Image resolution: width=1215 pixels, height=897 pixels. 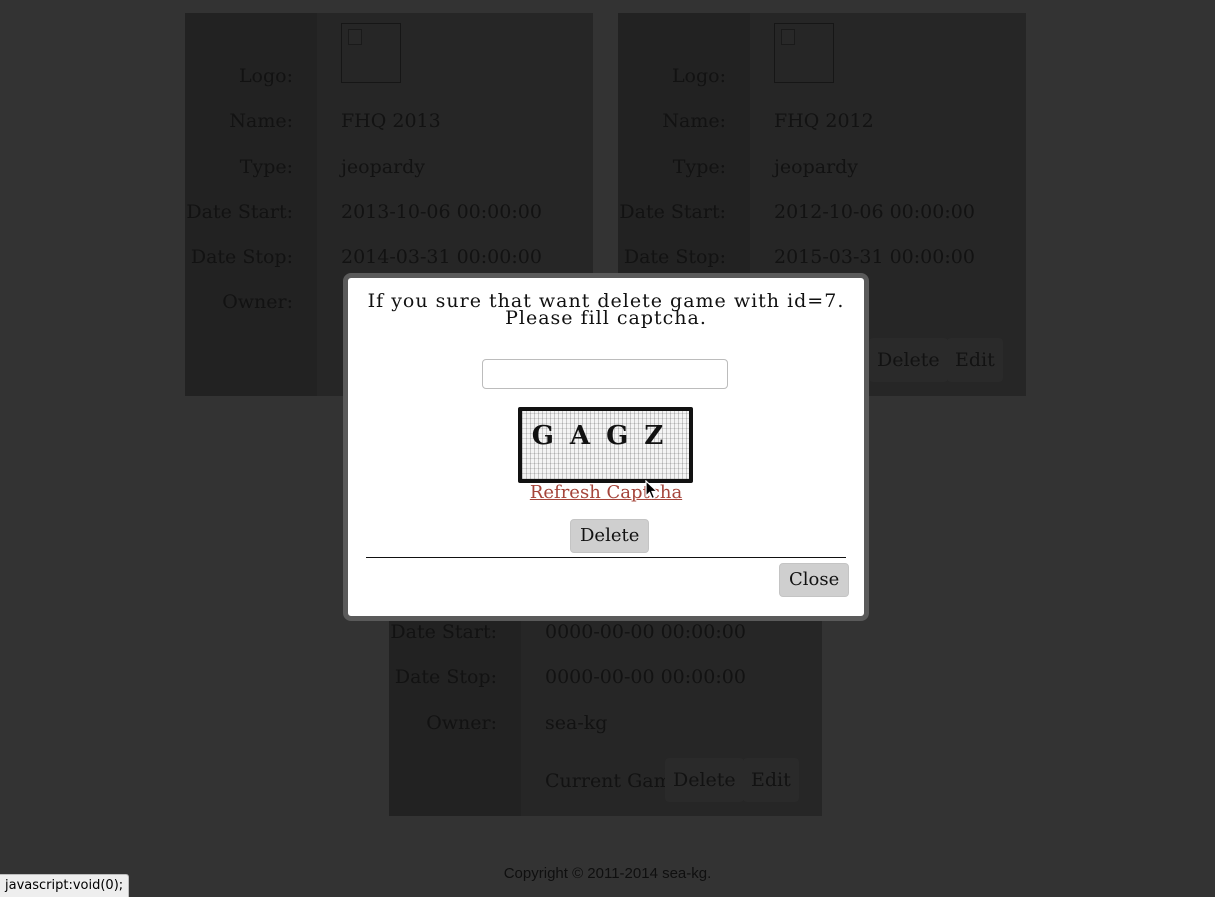 I want to click on game-date-start: 2013-10-06 00:00:00, so click(x=441, y=212).